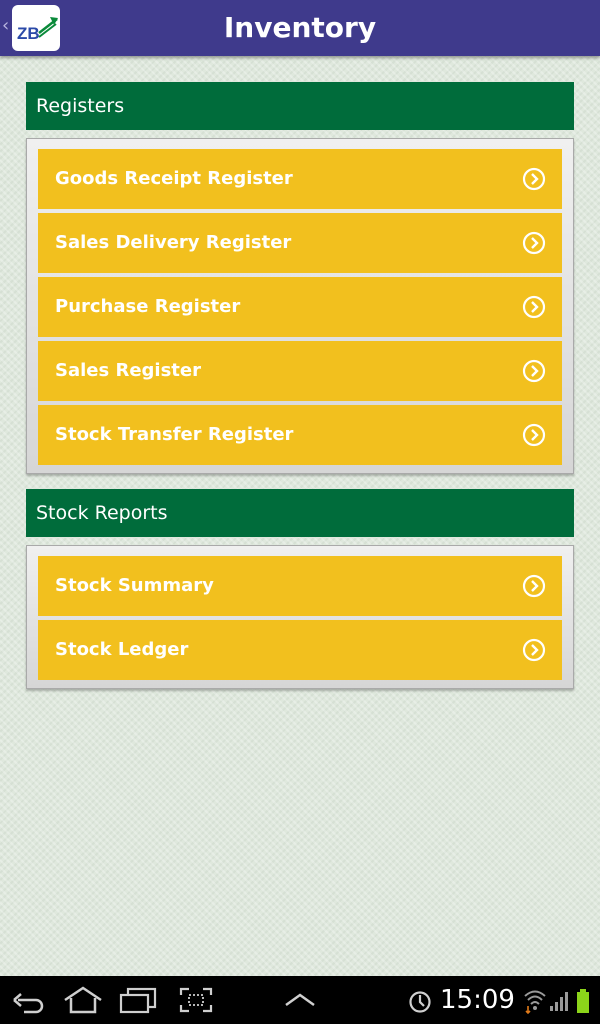  I want to click on page-title: Inventory, so click(300, 27).